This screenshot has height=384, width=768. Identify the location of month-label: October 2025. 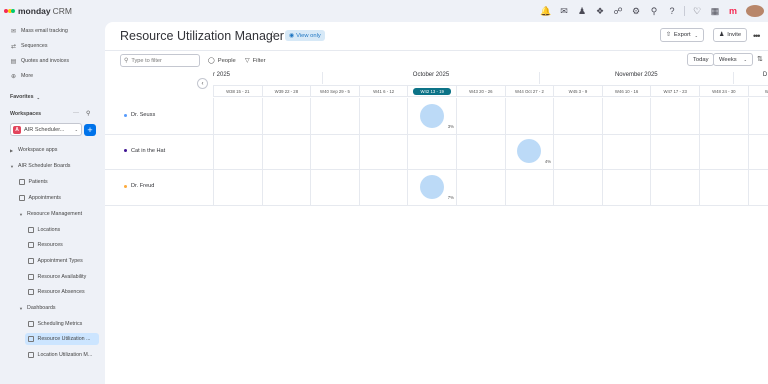
(430, 78).